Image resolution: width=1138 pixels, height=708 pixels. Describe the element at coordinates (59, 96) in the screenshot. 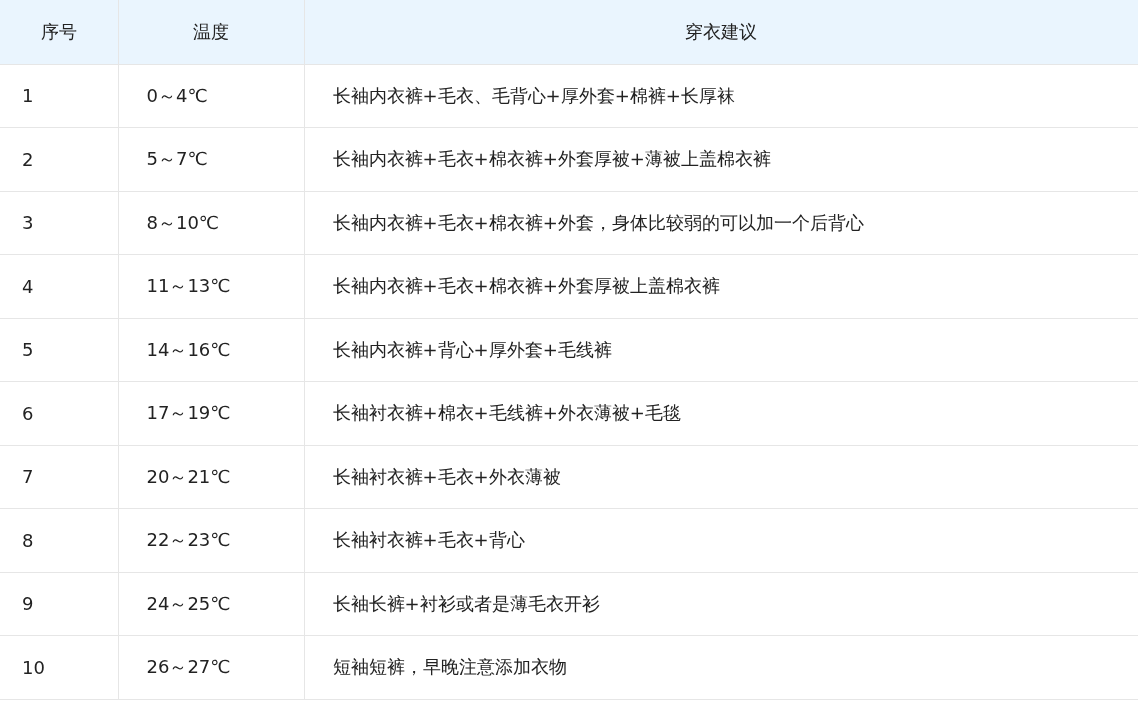

I see `table-cell: 1` at that location.